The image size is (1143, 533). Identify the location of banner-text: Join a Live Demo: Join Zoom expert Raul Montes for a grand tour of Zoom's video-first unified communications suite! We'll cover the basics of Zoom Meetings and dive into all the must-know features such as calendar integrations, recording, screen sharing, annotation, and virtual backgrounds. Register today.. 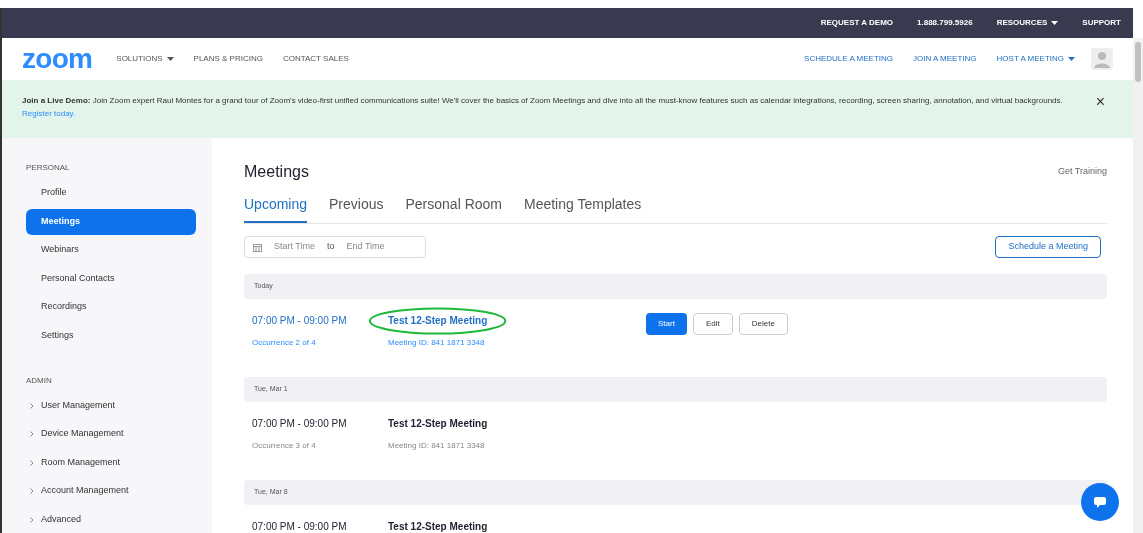
(543, 107).